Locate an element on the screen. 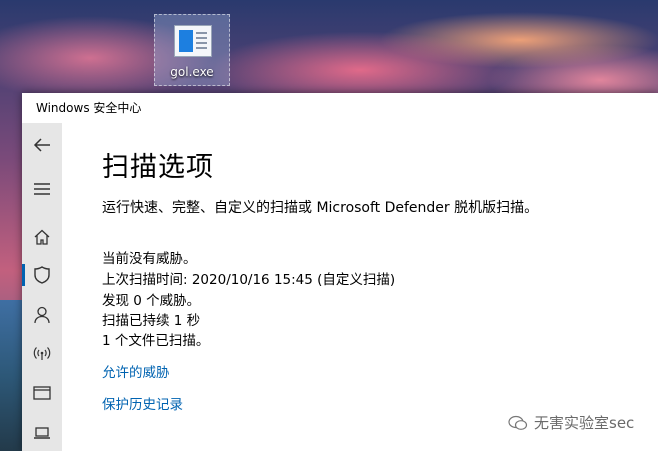 The width and height of the screenshot is (658, 451). sidebar-nav is located at coordinates (42, 287).